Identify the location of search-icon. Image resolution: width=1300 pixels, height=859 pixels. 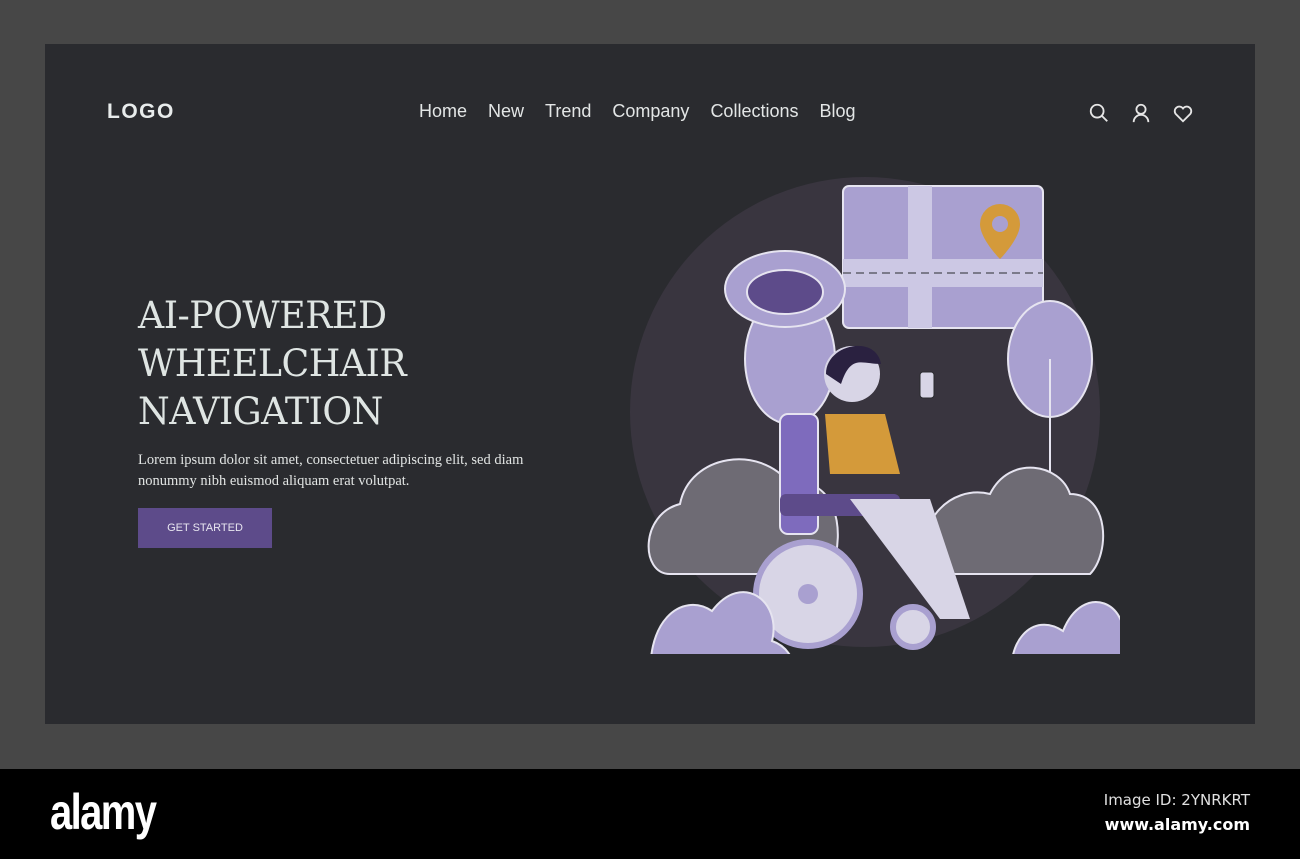
(1099, 113).